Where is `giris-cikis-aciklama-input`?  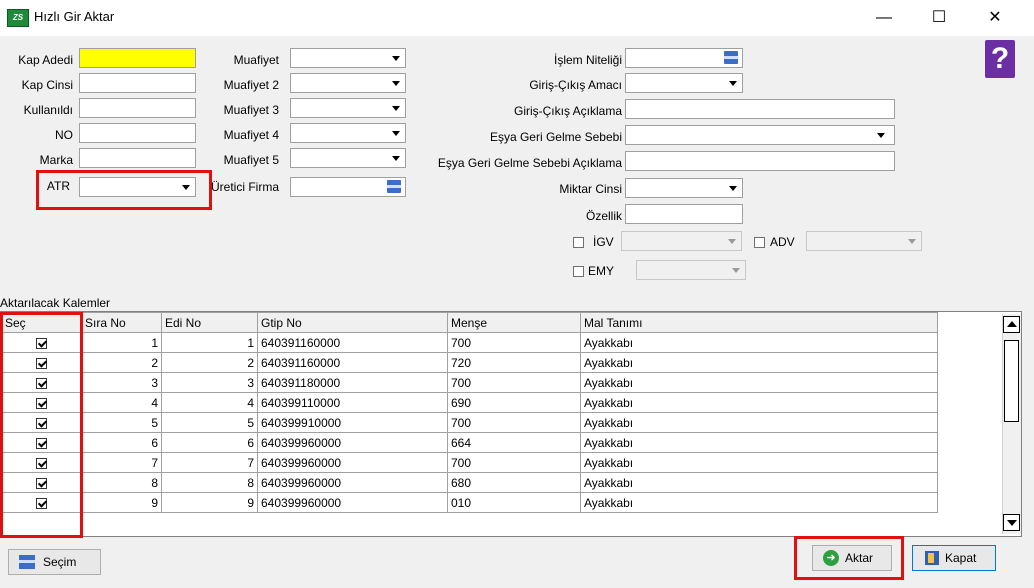
giris-cikis-aciklama-input is located at coordinates (760, 109).